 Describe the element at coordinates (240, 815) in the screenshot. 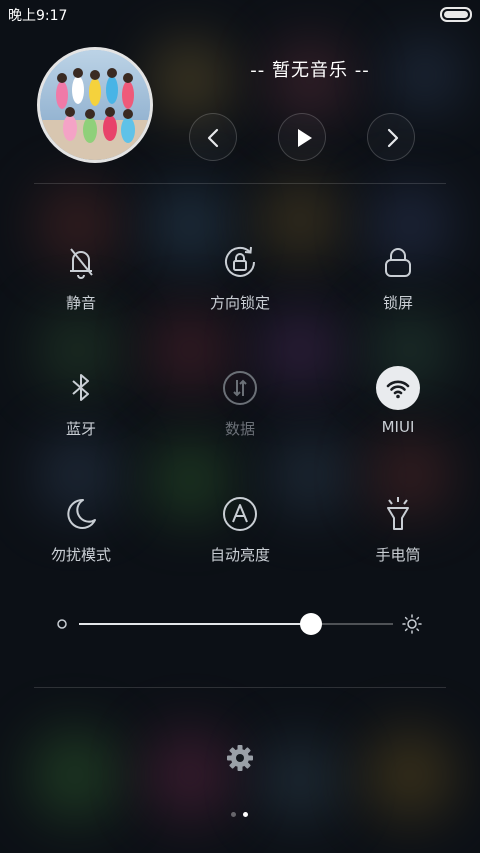

I see `page-indicator` at that location.